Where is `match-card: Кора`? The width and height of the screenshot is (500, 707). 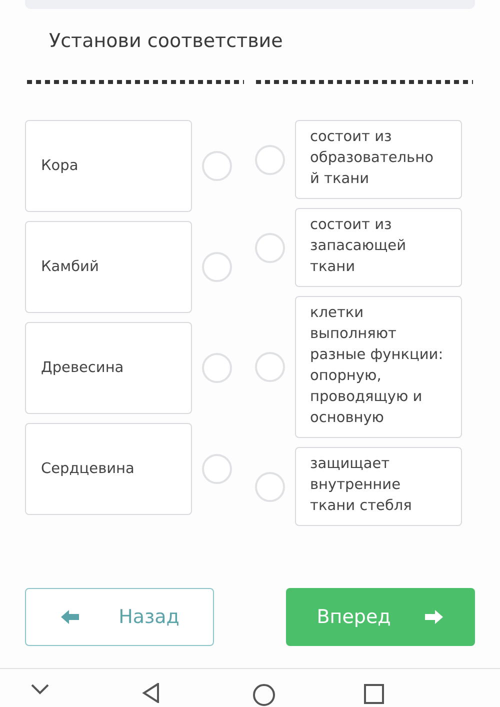
match-card: Кора is located at coordinates (108, 166).